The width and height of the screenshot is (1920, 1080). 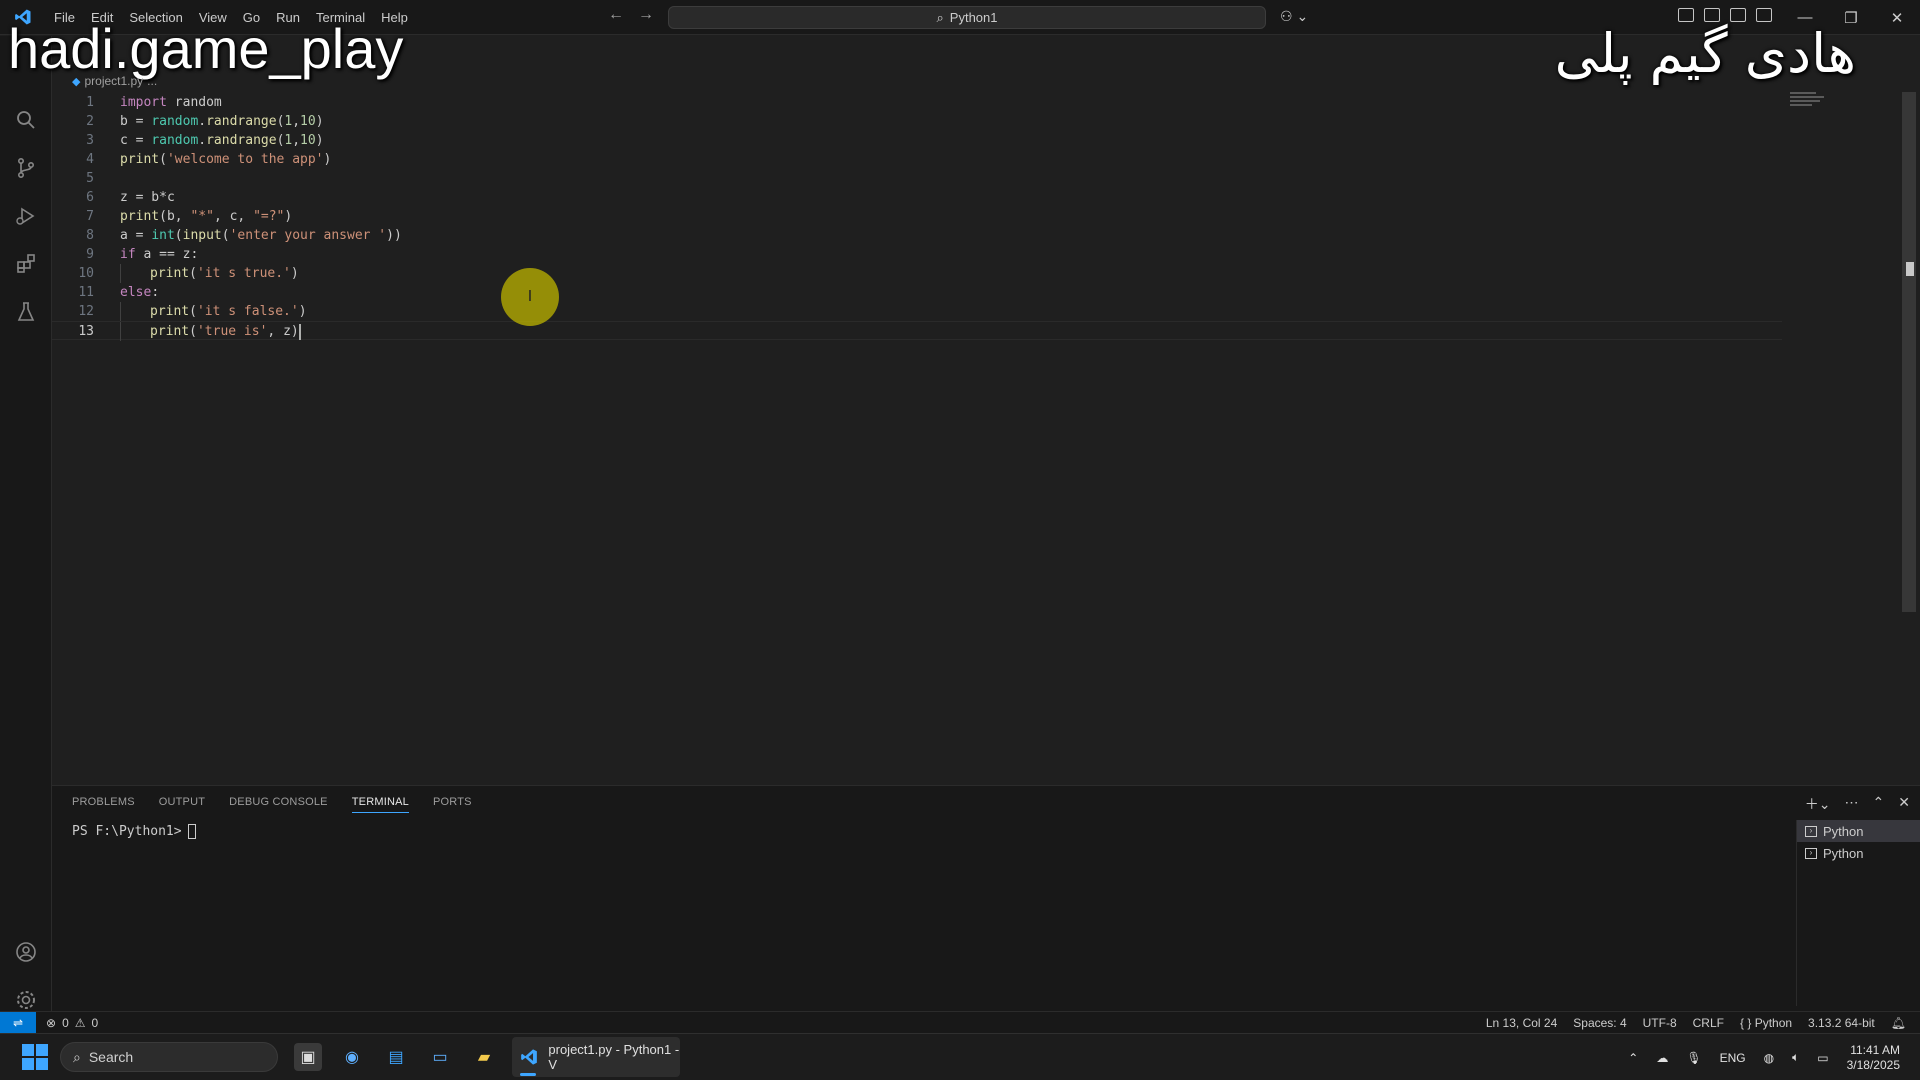 What do you see at coordinates (1769, 1058) in the screenshot?
I see `network-icon: ◍` at bounding box center [1769, 1058].